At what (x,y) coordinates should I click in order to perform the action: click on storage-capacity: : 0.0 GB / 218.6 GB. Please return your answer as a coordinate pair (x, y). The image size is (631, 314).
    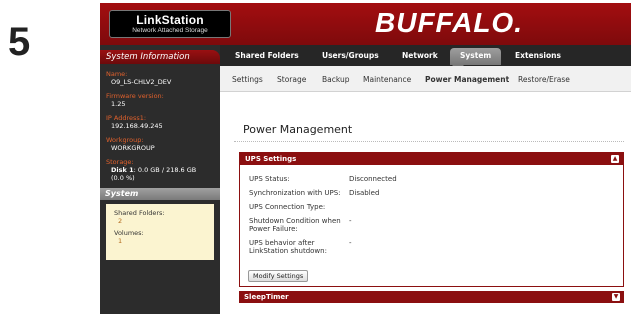
    Looking at the image, I should click on (165, 170).